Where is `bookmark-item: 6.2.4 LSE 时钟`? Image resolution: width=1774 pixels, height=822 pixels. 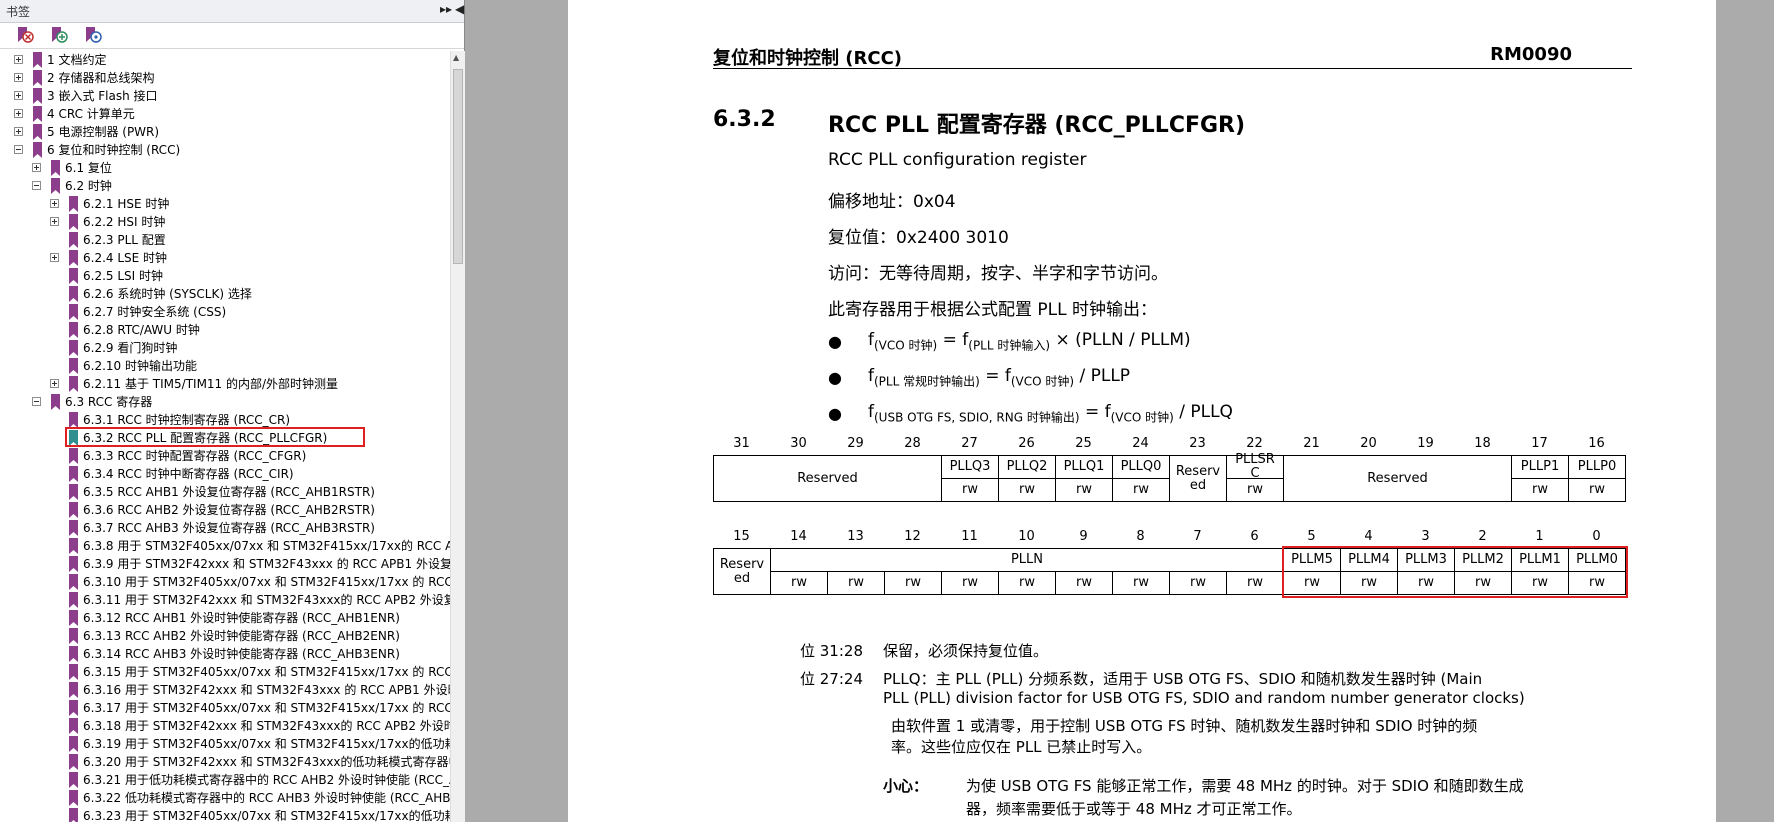
bookmark-item: 6.2.4 LSE 时钟 is located at coordinates (225, 258).